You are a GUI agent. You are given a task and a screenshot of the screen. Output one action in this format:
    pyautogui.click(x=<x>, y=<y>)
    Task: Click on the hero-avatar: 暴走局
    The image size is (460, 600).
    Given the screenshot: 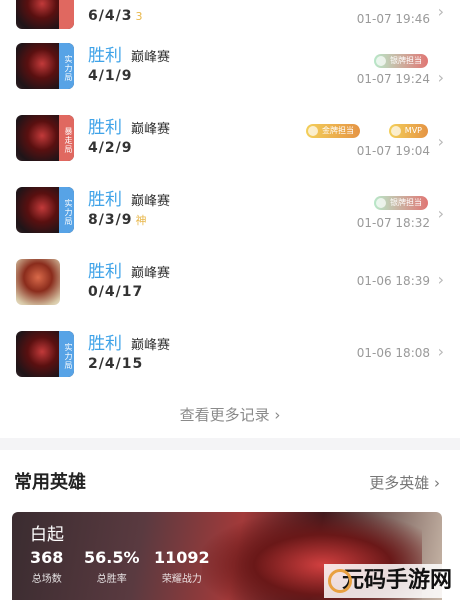 What is the action you would take?
    pyautogui.click(x=45, y=138)
    